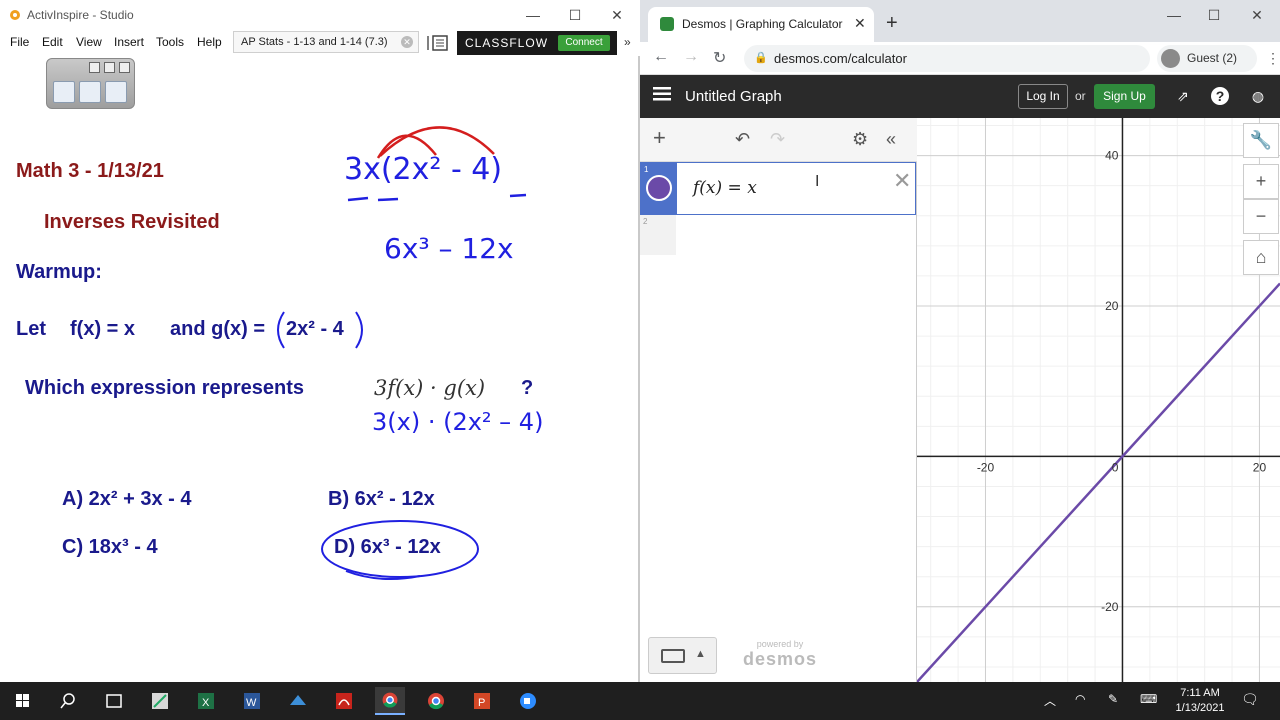 This screenshot has height=720, width=1280. I want to click on caret-up-icon: ▲, so click(700, 654).